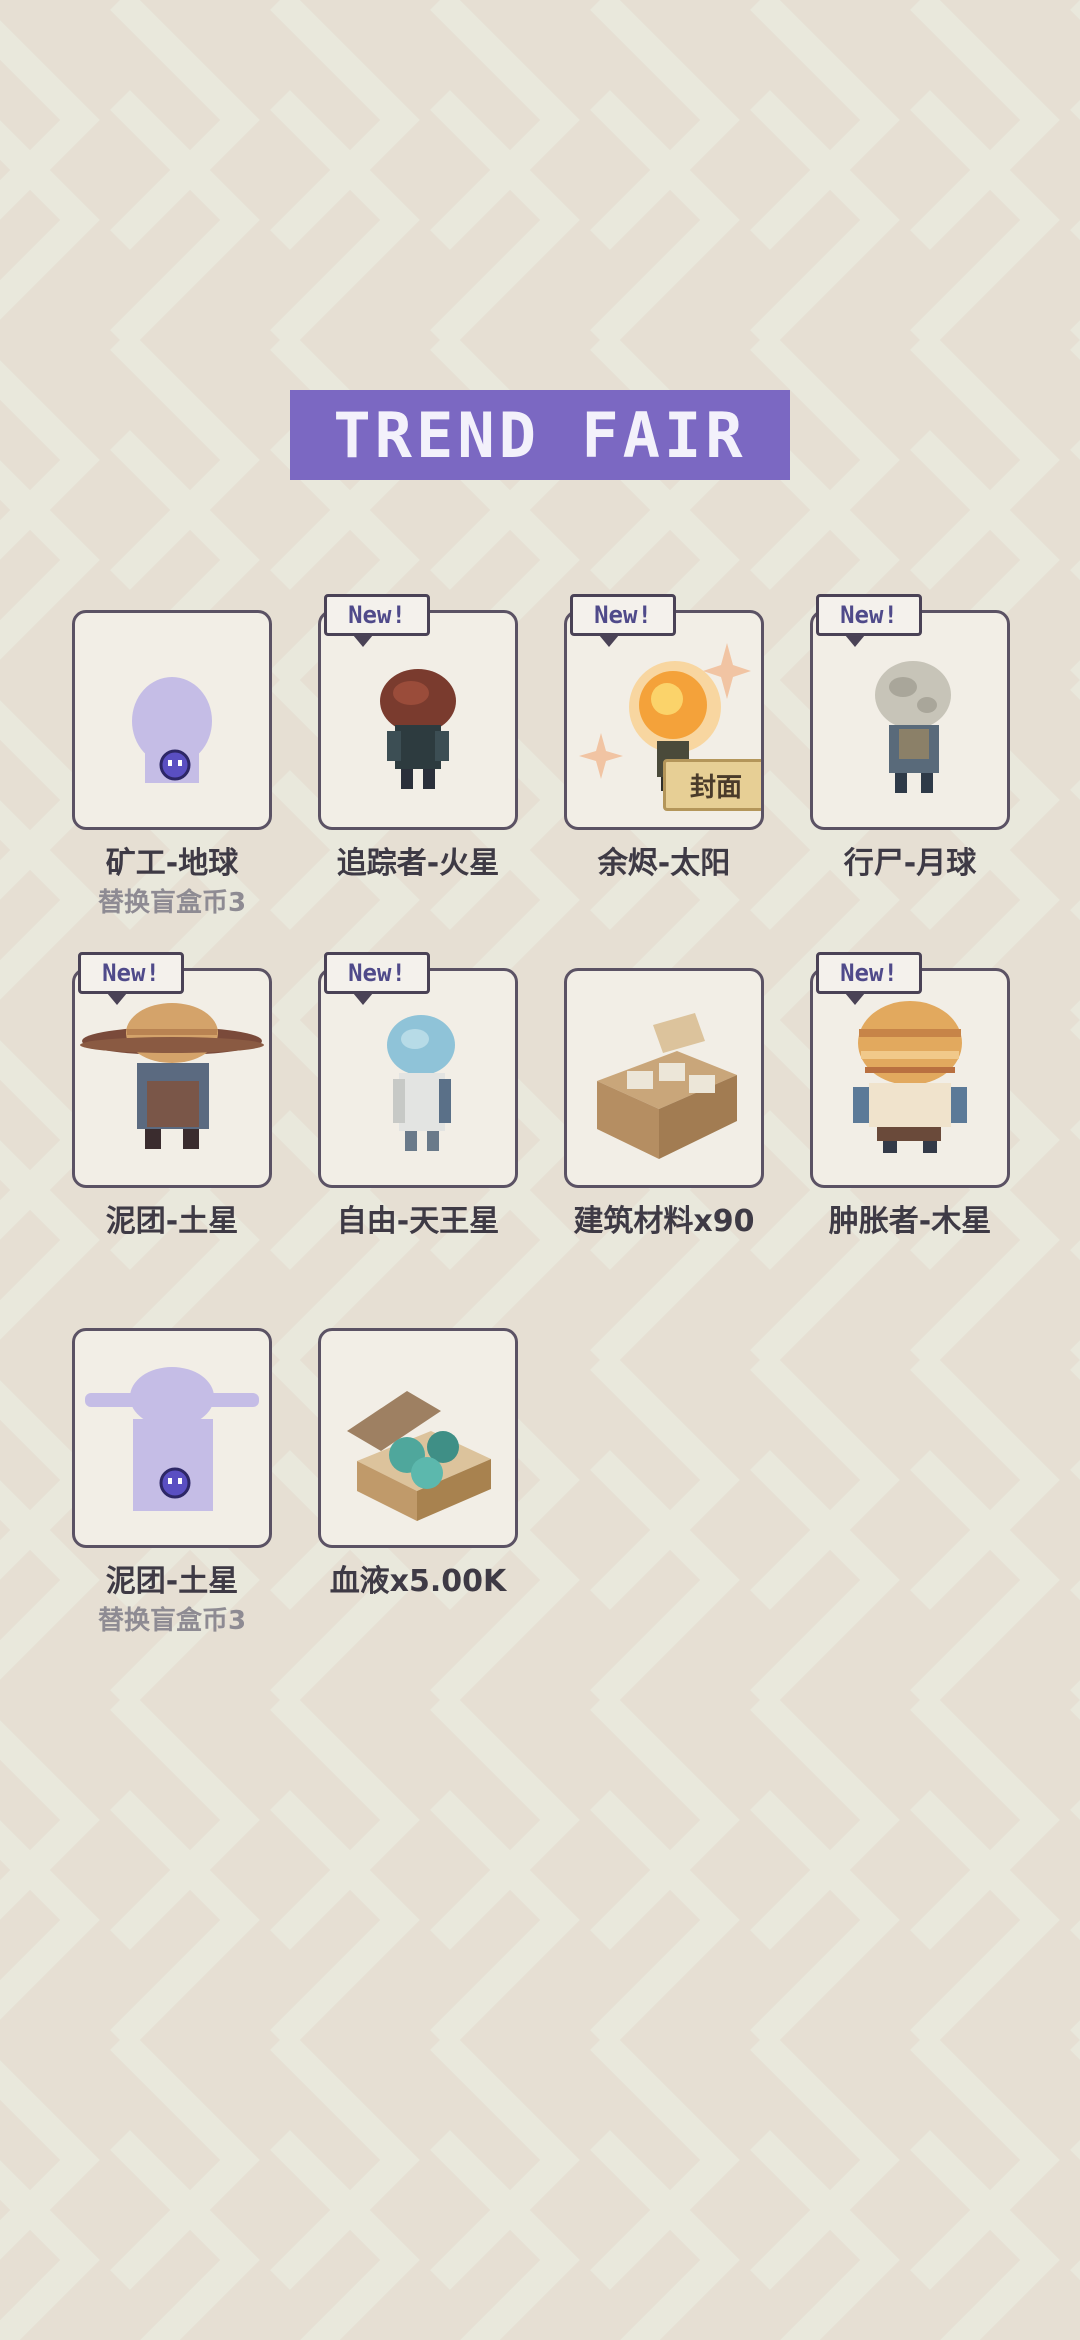 The width and height of the screenshot is (1080, 2340). What do you see at coordinates (910, 1221) in the screenshot?
I see `item-name: 肿胀者-木星` at bounding box center [910, 1221].